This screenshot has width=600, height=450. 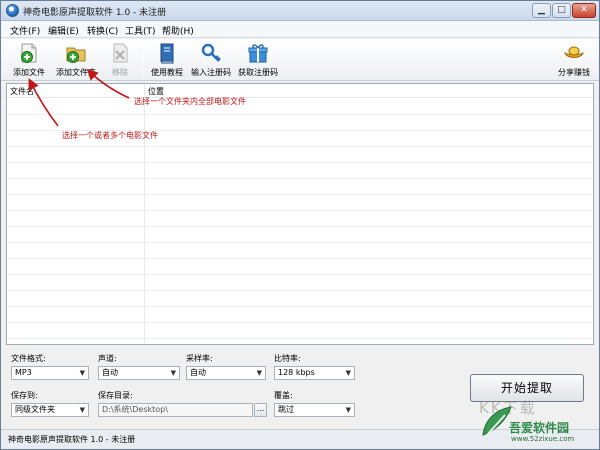 What do you see at coordinates (199, 358) in the screenshot?
I see `samplerate-label: 采样率:` at bounding box center [199, 358].